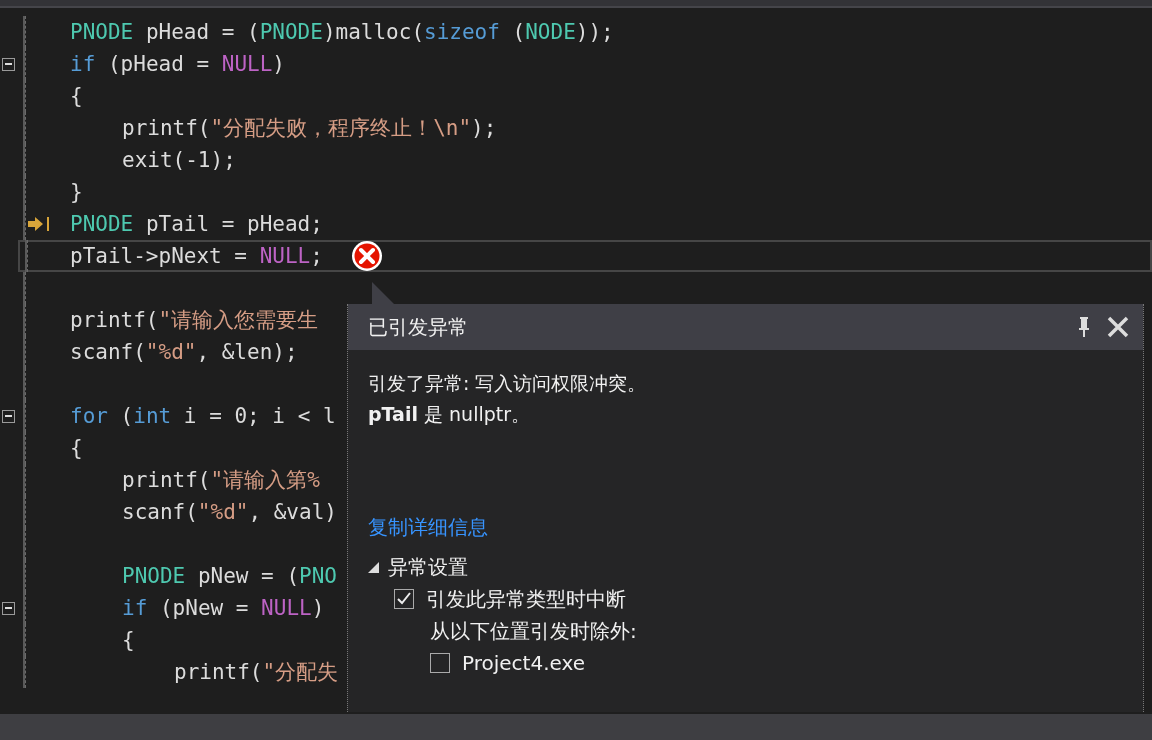 This screenshot has height=740, width=1152. What do you see at coordinates (1084, 327) in the screenshot?
I see `pin-icon` at bounding box center [1084, 327].